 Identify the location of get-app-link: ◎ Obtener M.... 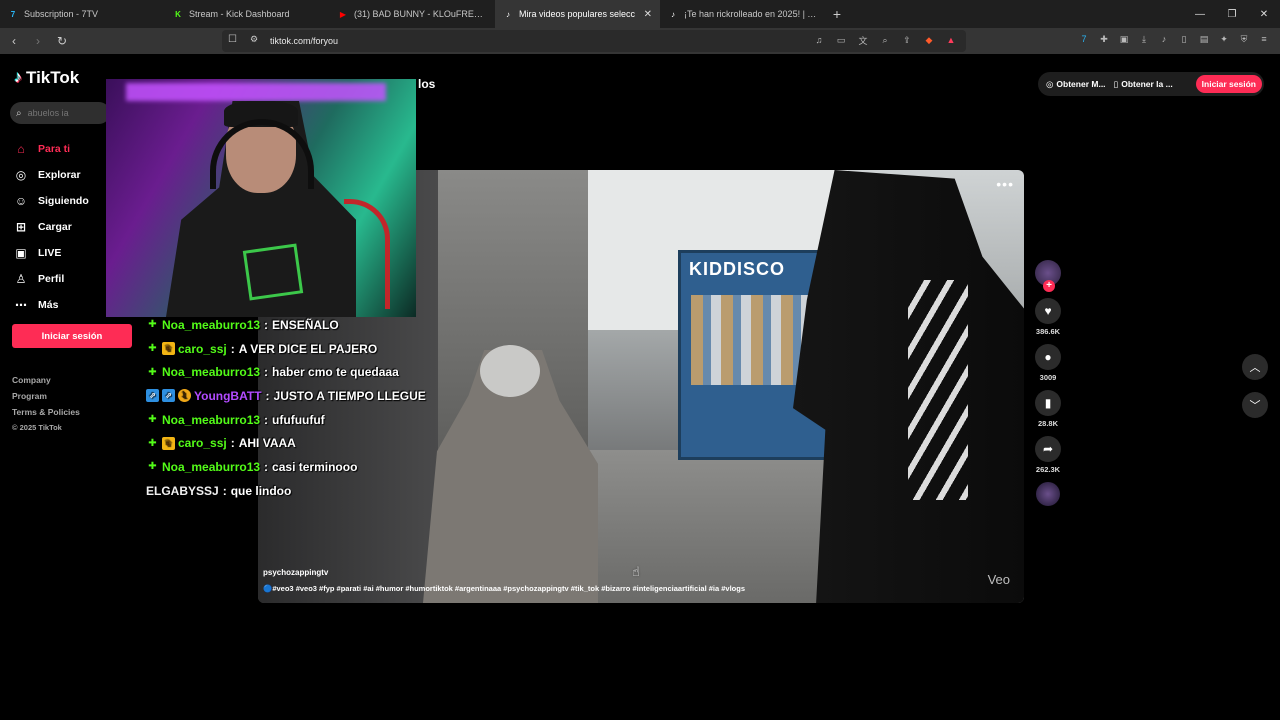
(1076, 84).